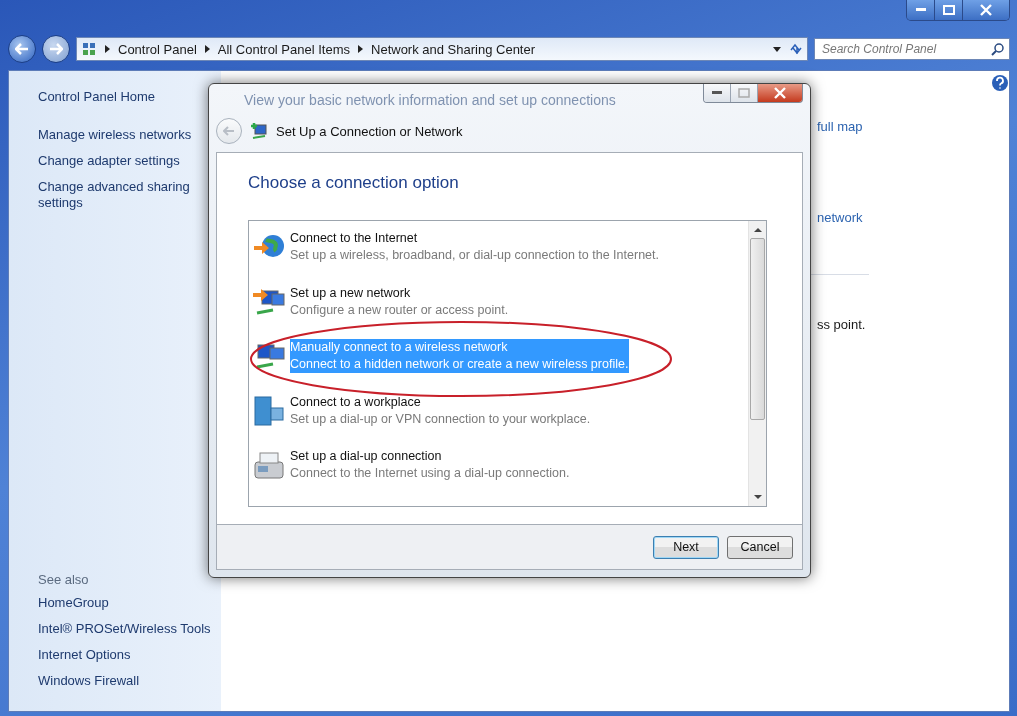  Describe the element at coordinates (129, 629) in the screenshot. I see `see-also-link: Intel® PROSet/Wireless Tools` at that location.